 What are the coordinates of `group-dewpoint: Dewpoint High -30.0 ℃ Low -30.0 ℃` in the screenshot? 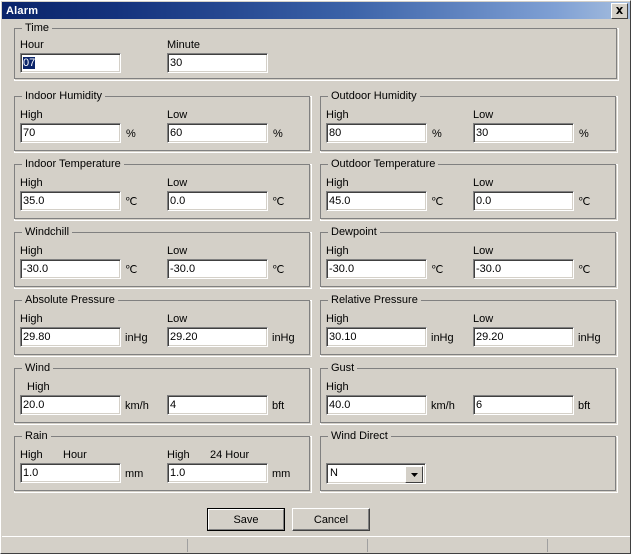 It's located at (469, 258).